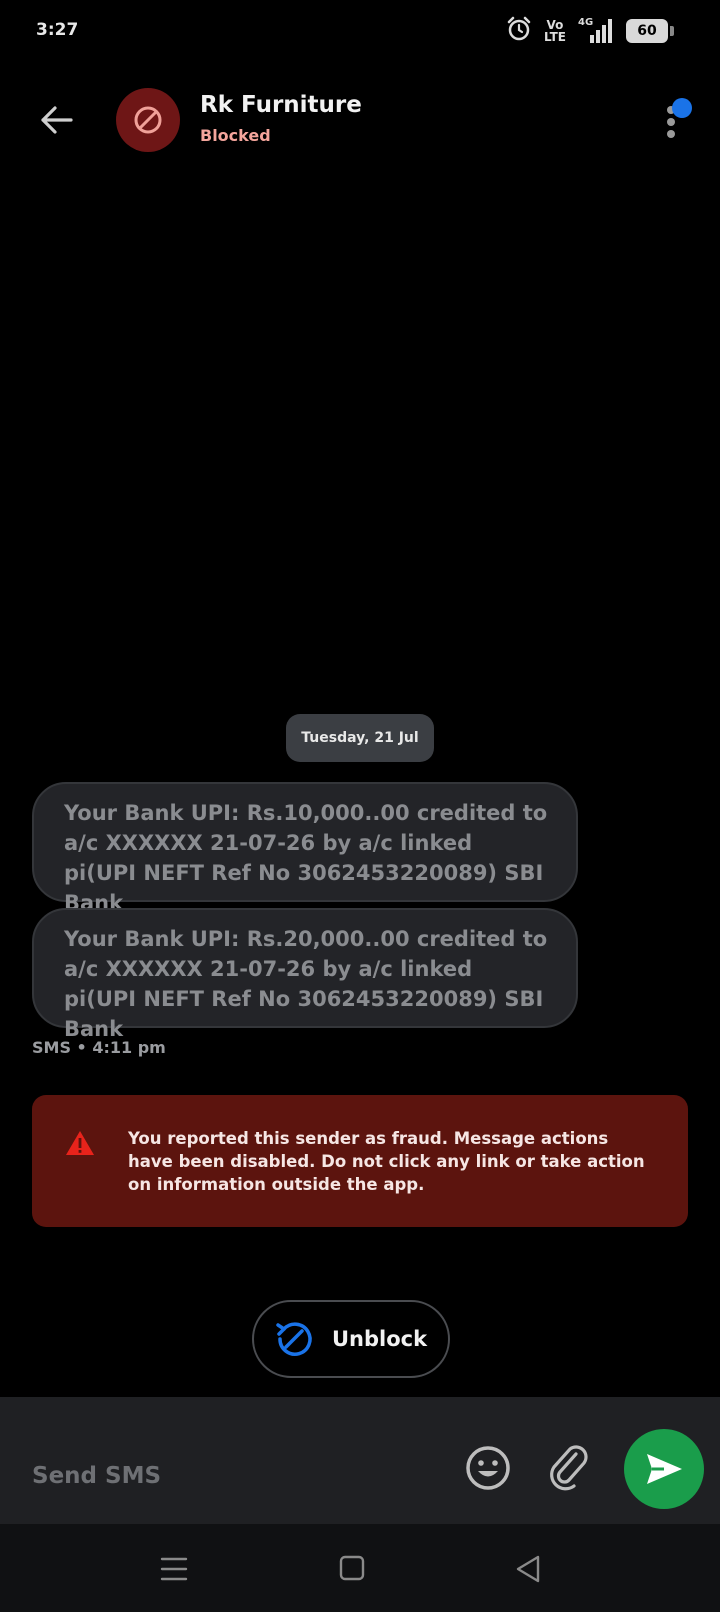 This screenshot has width=720, height=1612. I want to click on emoji-button, so click(488, 1468).